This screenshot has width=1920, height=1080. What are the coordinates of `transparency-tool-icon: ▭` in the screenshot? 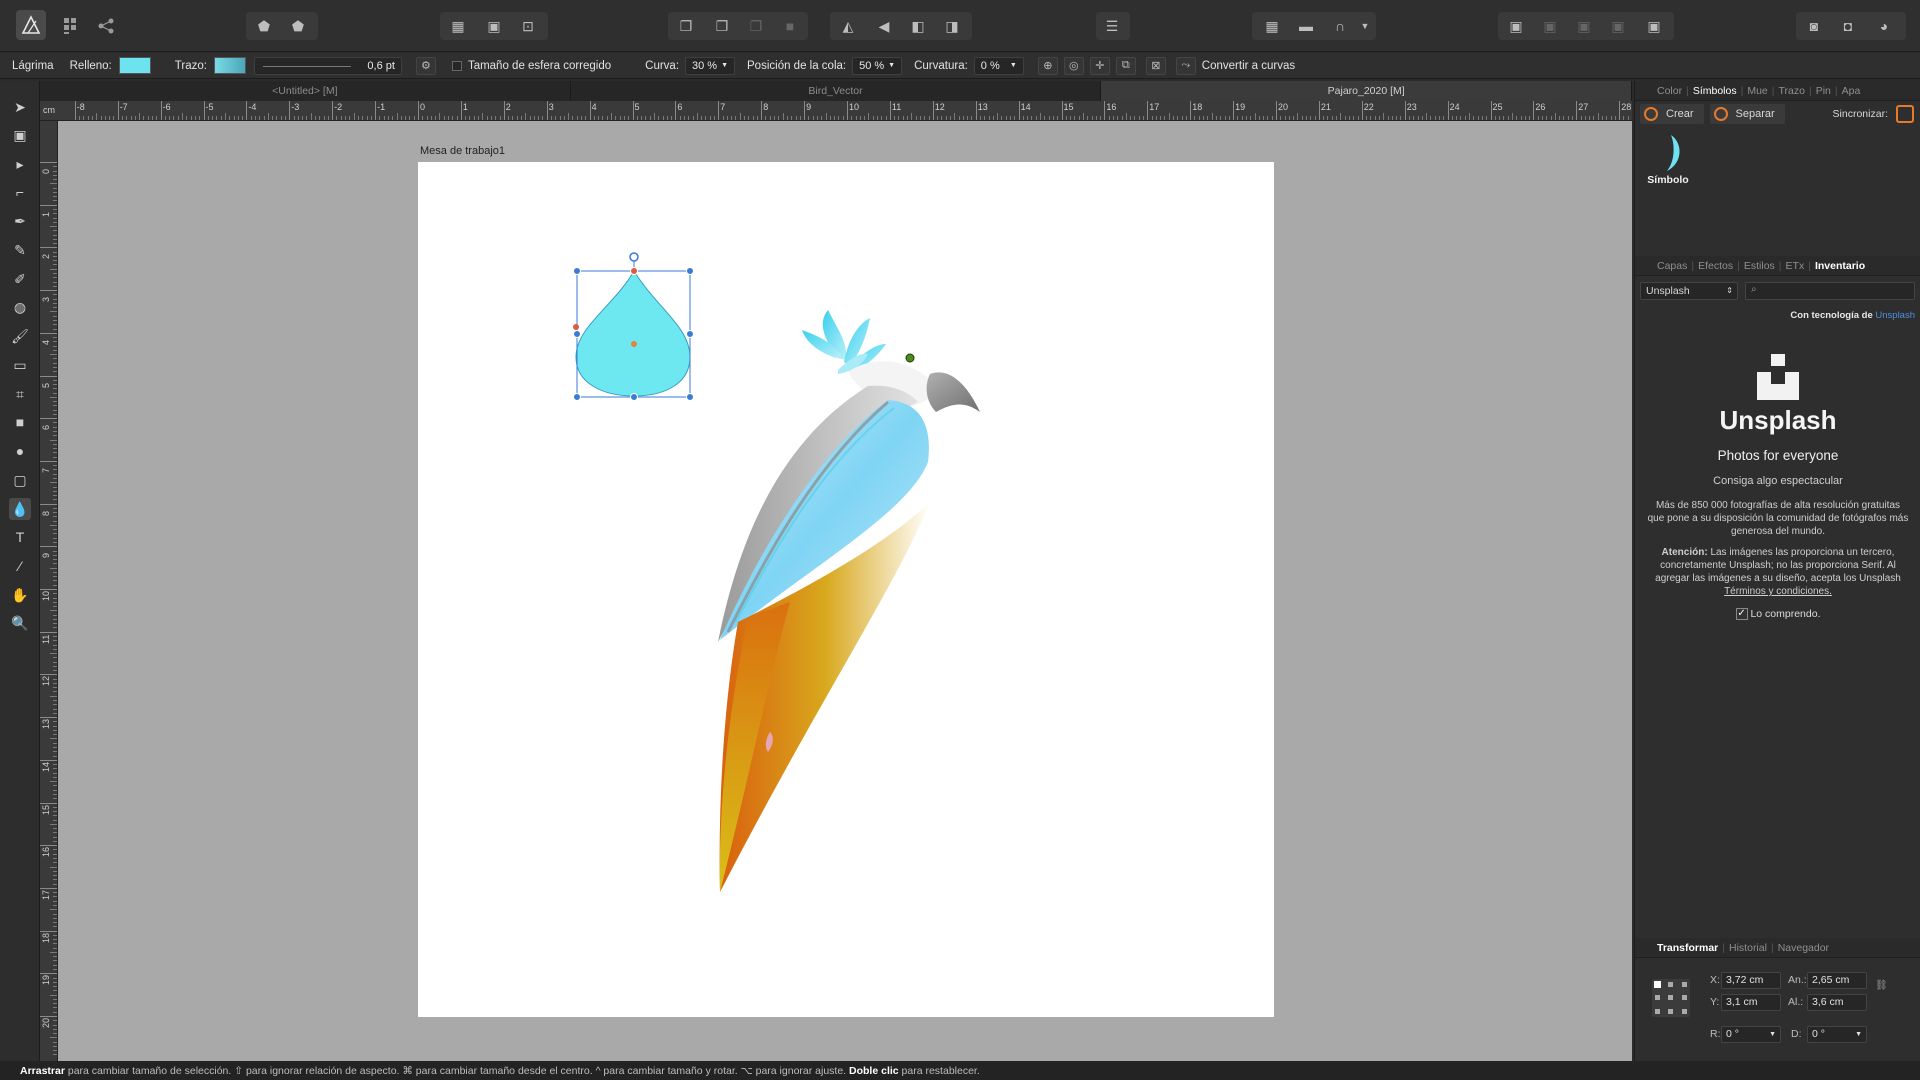 It's located at (20, 365).